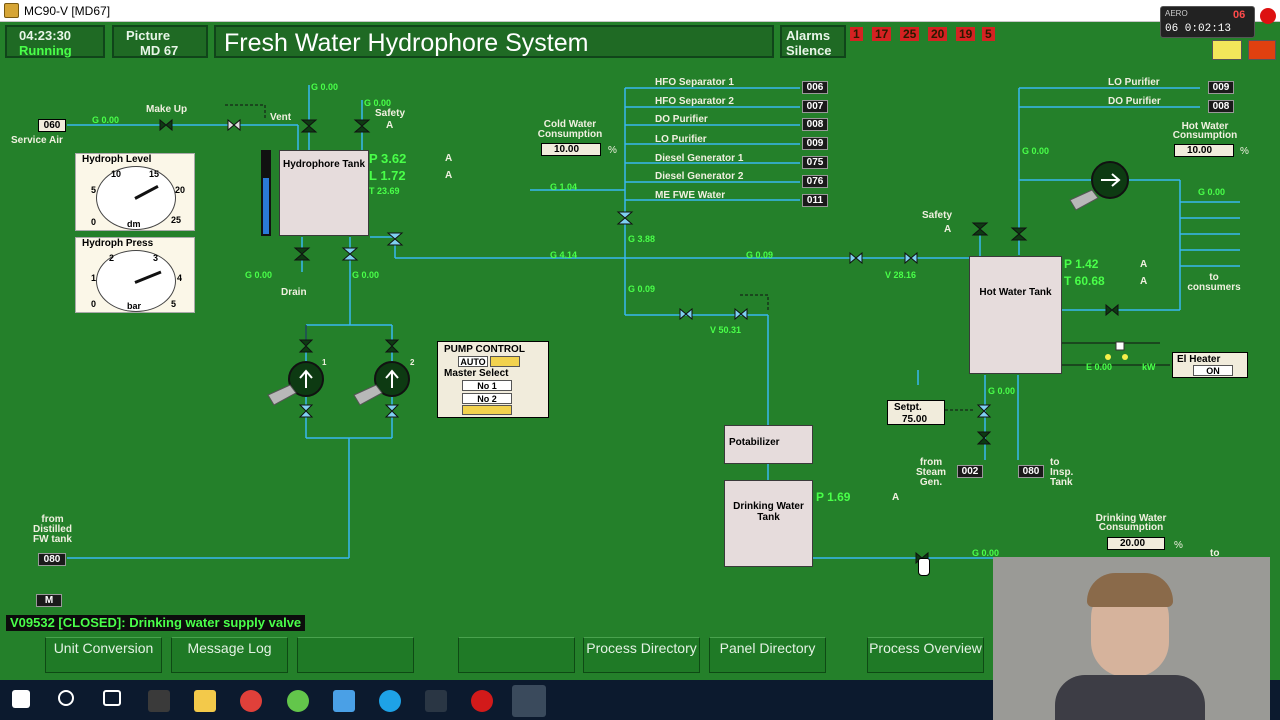  Describe the element at coordinates (916, 412) in the screenshot. I see `setpoint-box: Setpt. 75.00` at that location.